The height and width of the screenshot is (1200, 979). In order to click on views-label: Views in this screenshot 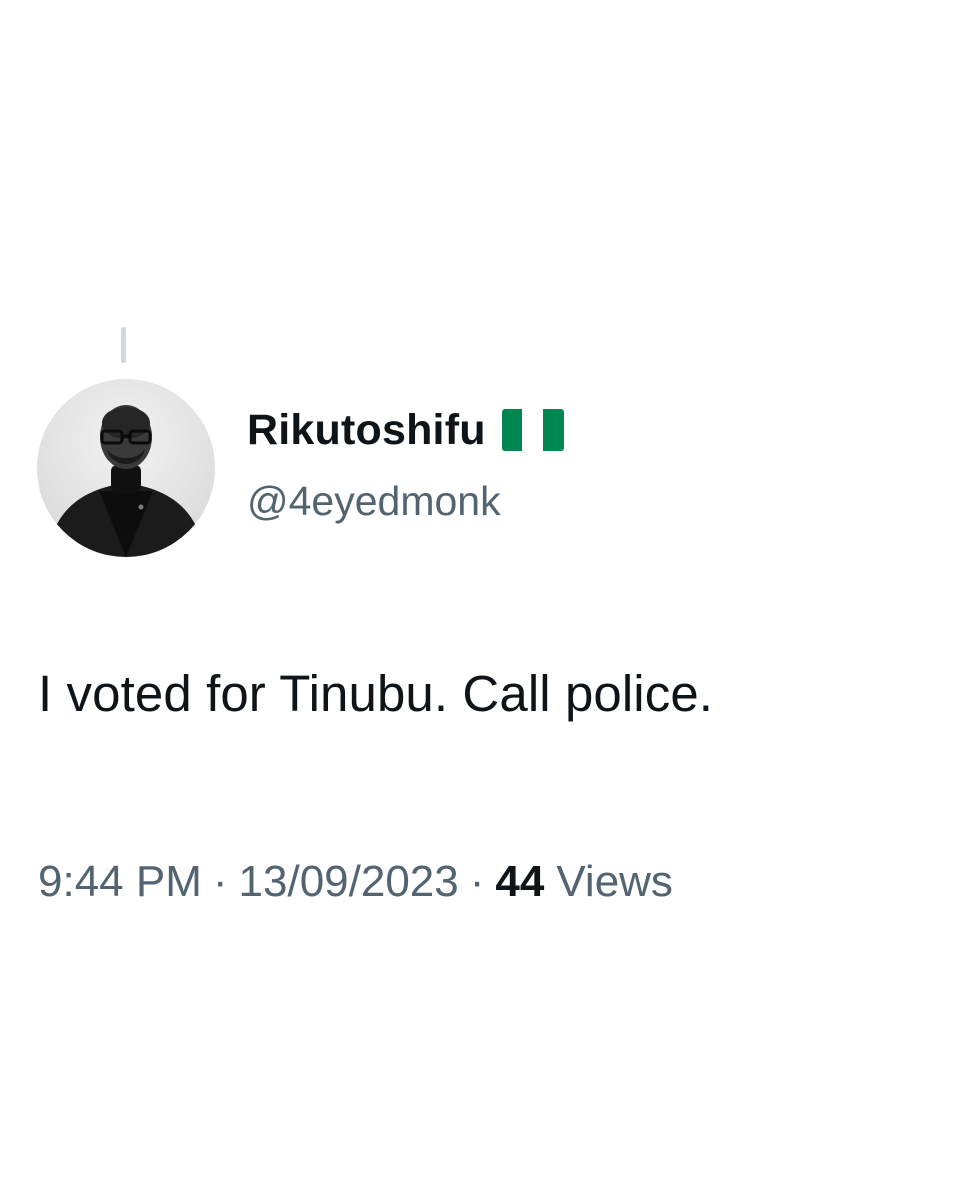, I will do `click(614, 881)`.